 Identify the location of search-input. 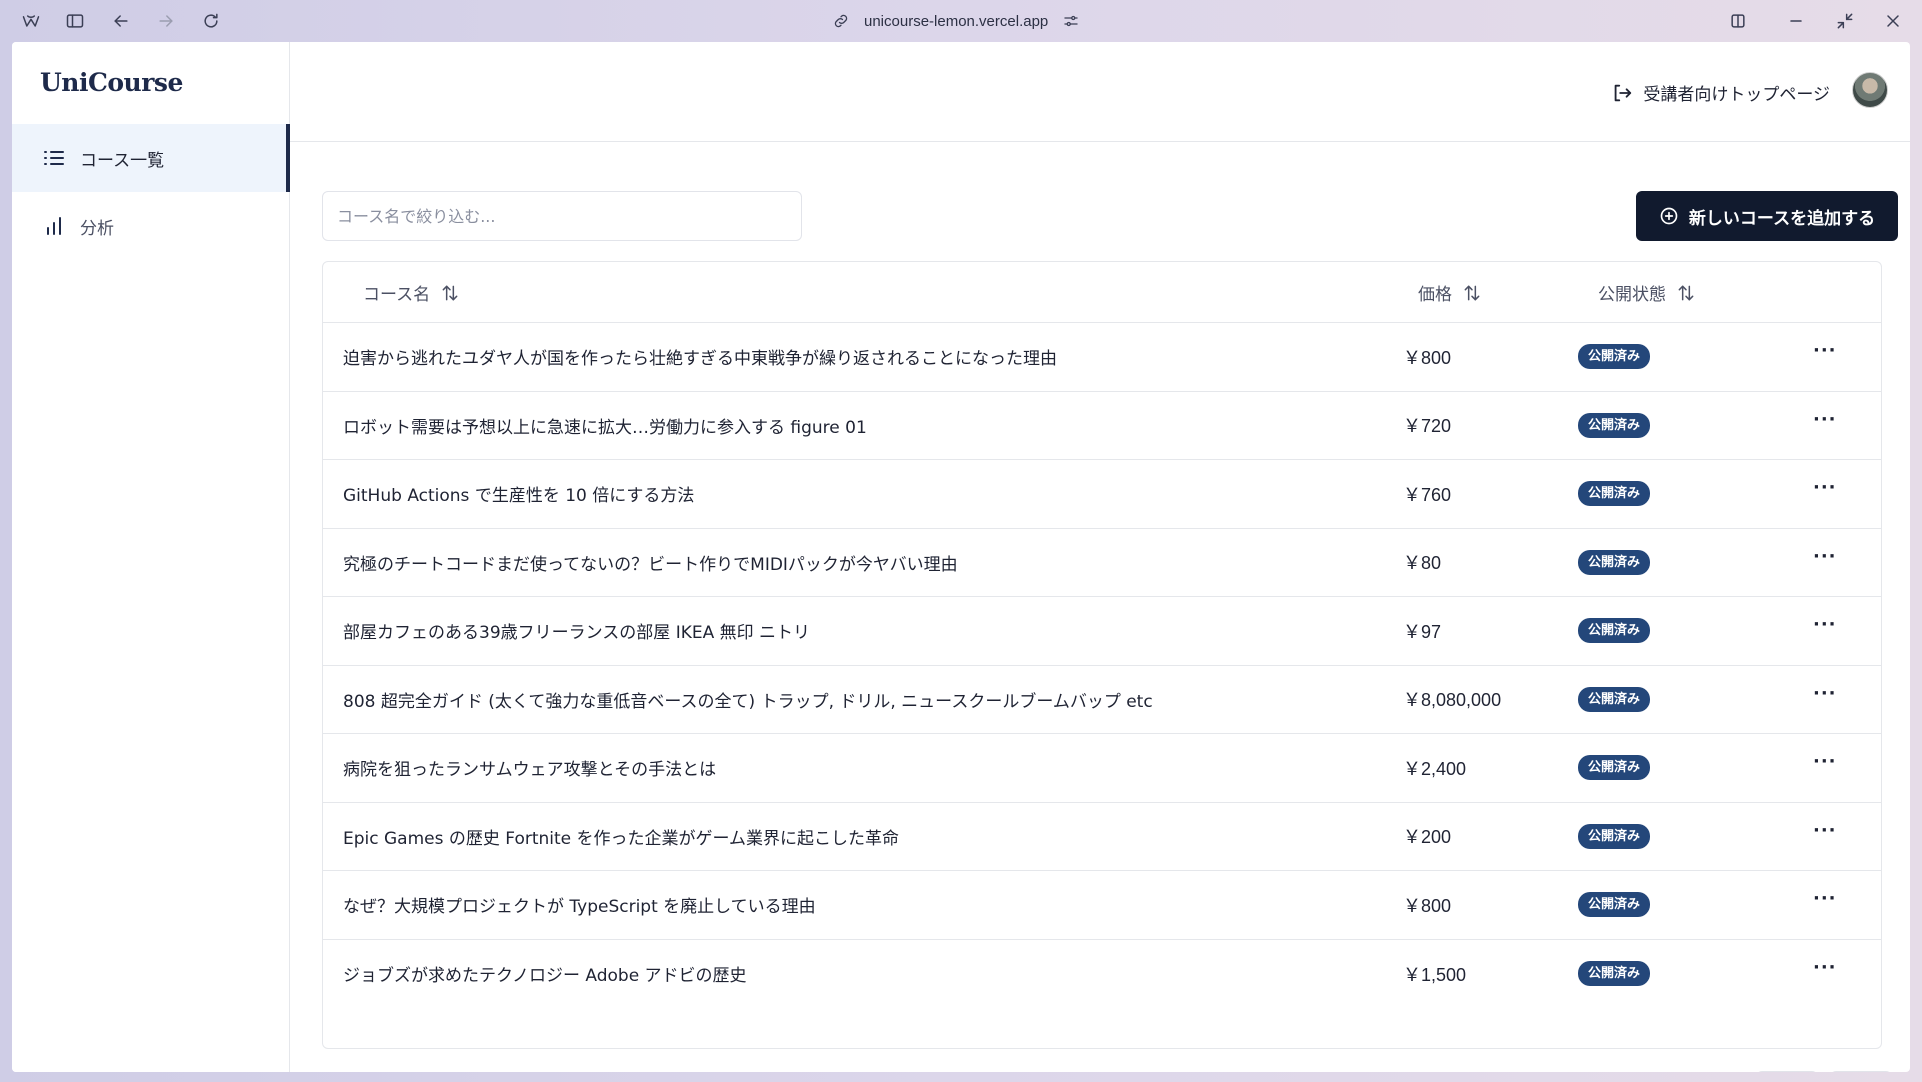
(562, 216).